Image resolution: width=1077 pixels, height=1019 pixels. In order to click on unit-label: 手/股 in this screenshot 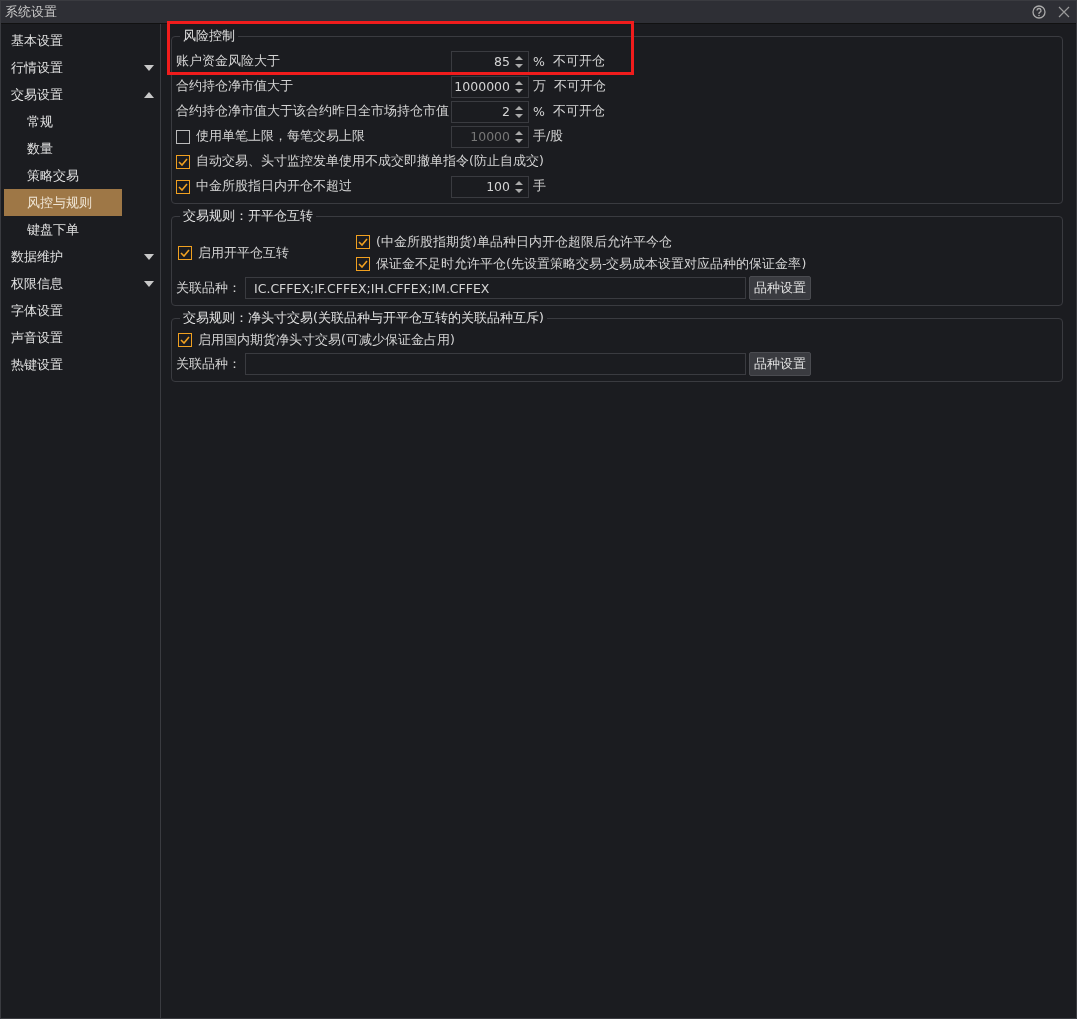, I will do `click(548, 136)`.